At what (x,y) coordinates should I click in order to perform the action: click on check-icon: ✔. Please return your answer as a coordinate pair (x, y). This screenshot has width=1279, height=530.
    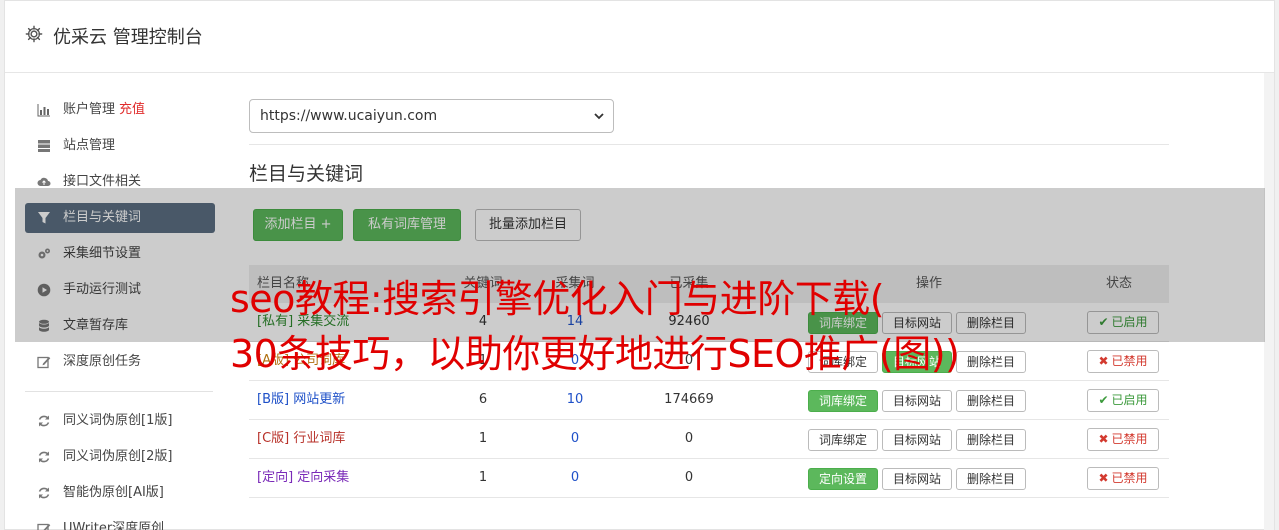
    Looking at the image, I should click on (1103, 400).